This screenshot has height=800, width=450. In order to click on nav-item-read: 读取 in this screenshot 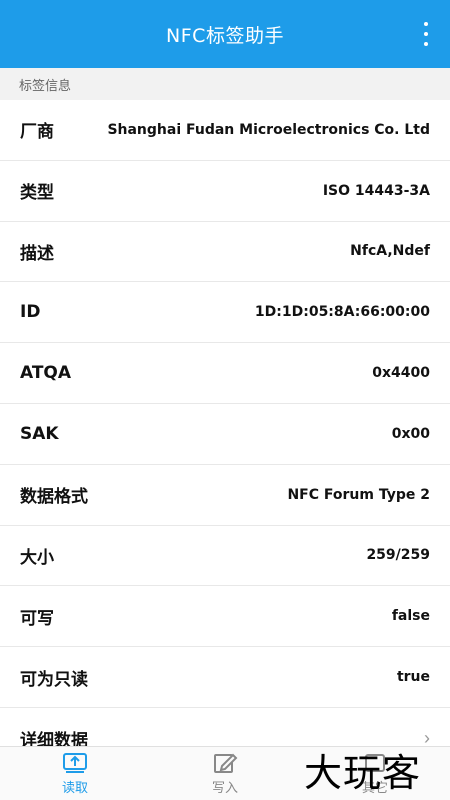, I will do `click(75, 773)`.